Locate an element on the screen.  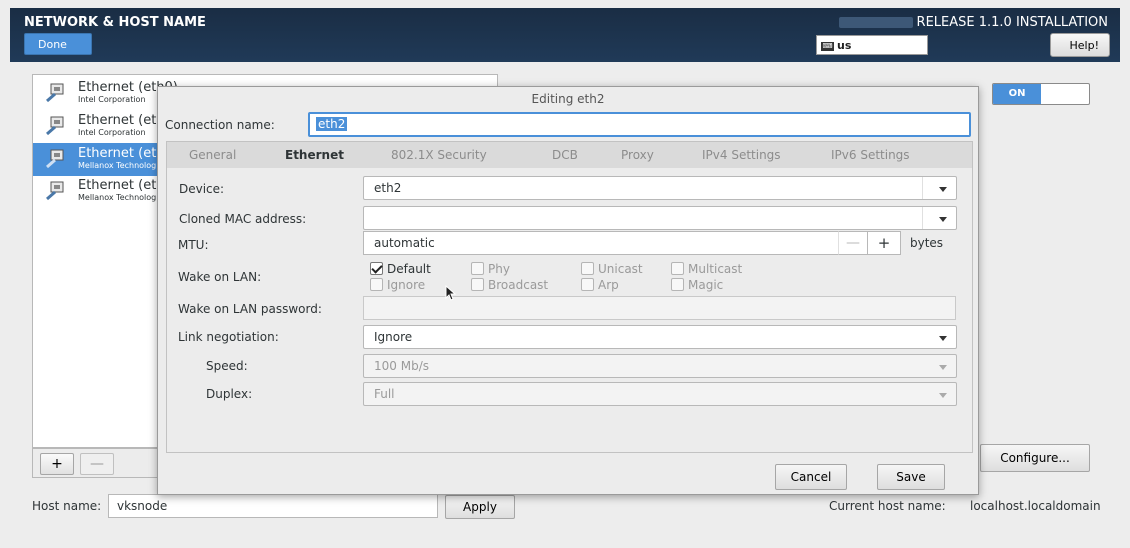
current-hostname-value: localhost.localdomain is located at coordinates (1035, 506).